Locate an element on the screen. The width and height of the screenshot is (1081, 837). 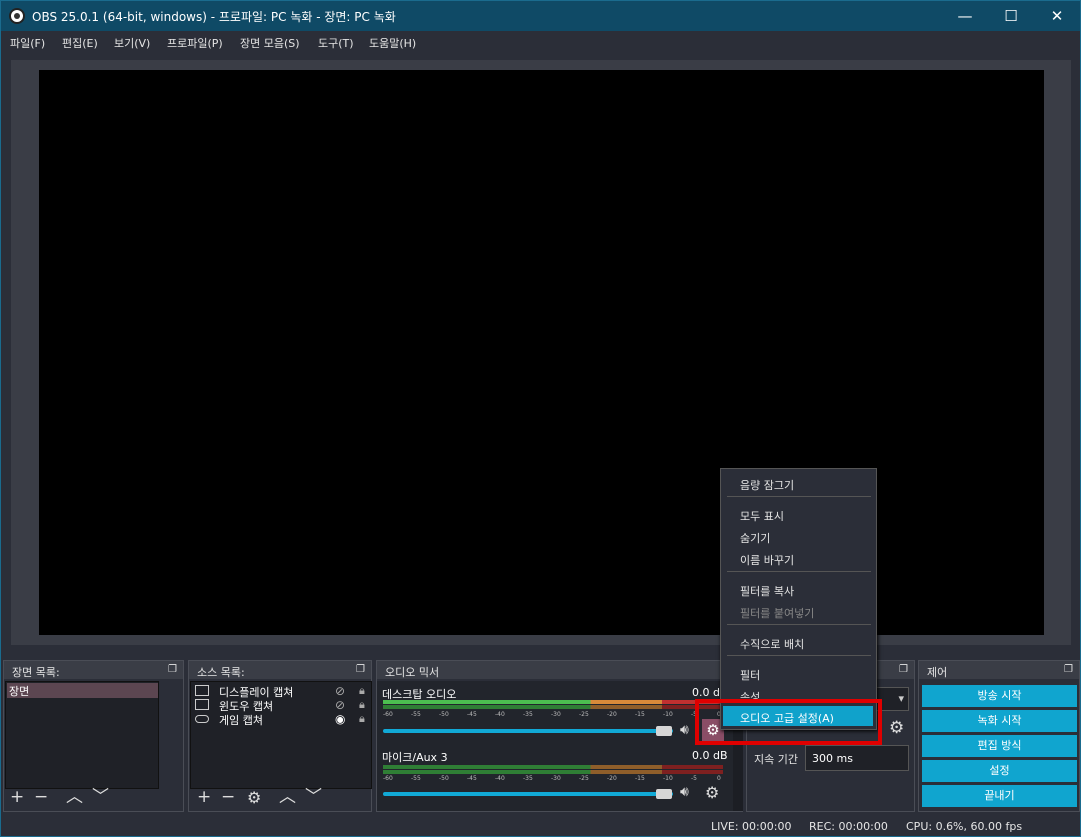
mixer-title: 오디오 믹서 is located at coordinates (412, 672).